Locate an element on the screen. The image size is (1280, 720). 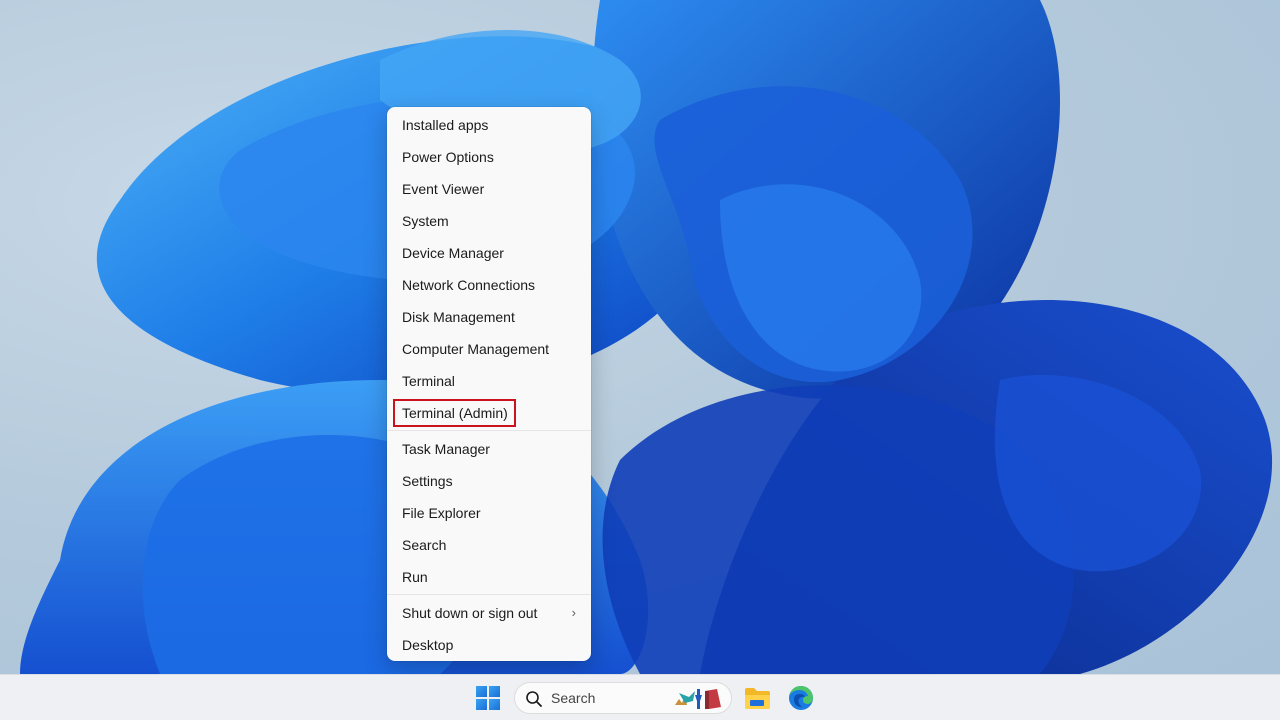
folder-icon is located at coordinates (757, 698).